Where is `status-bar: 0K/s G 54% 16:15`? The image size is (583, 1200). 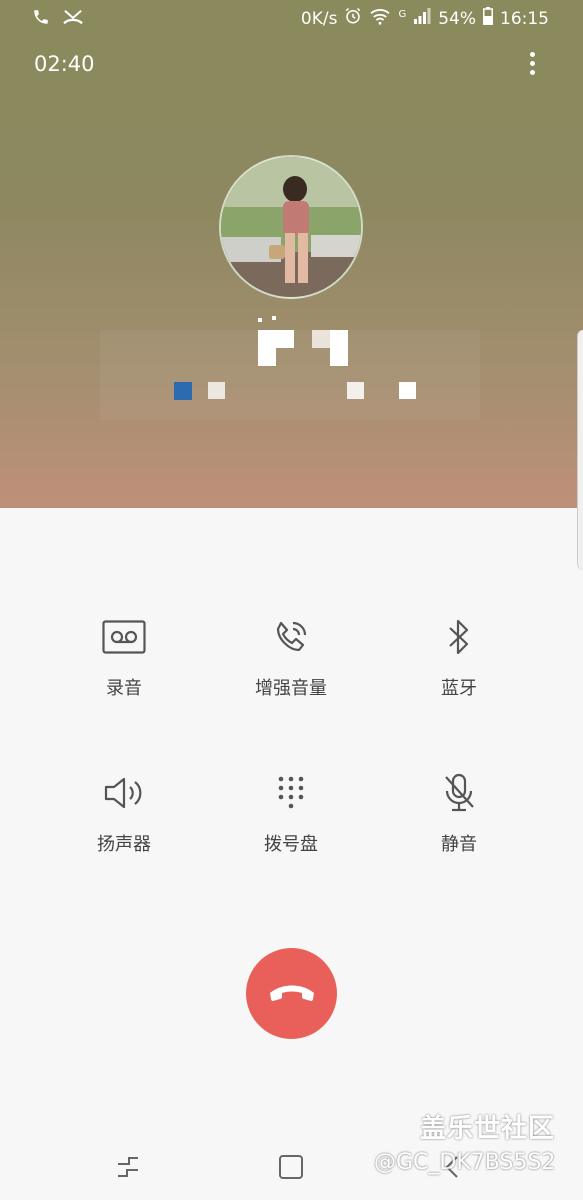 status-bar: 0K/s G 54% 16:15 is located at coordinates (291, 18).